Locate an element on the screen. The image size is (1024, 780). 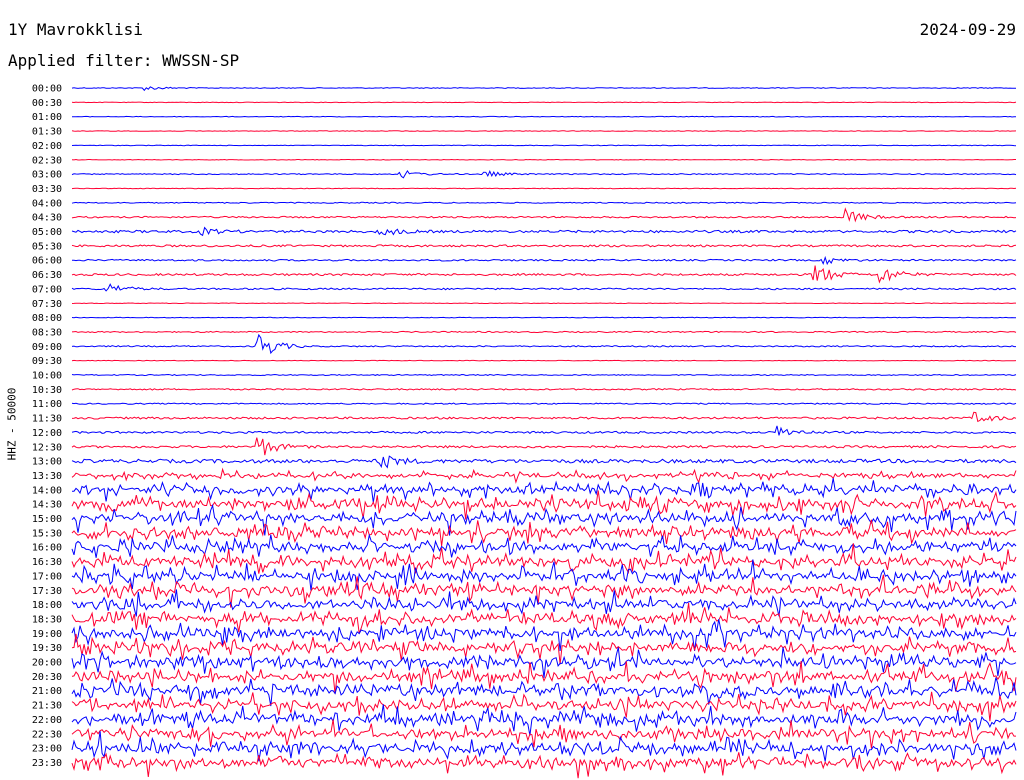
row-time-label: 19:30 is located at coordinates (47, 648).